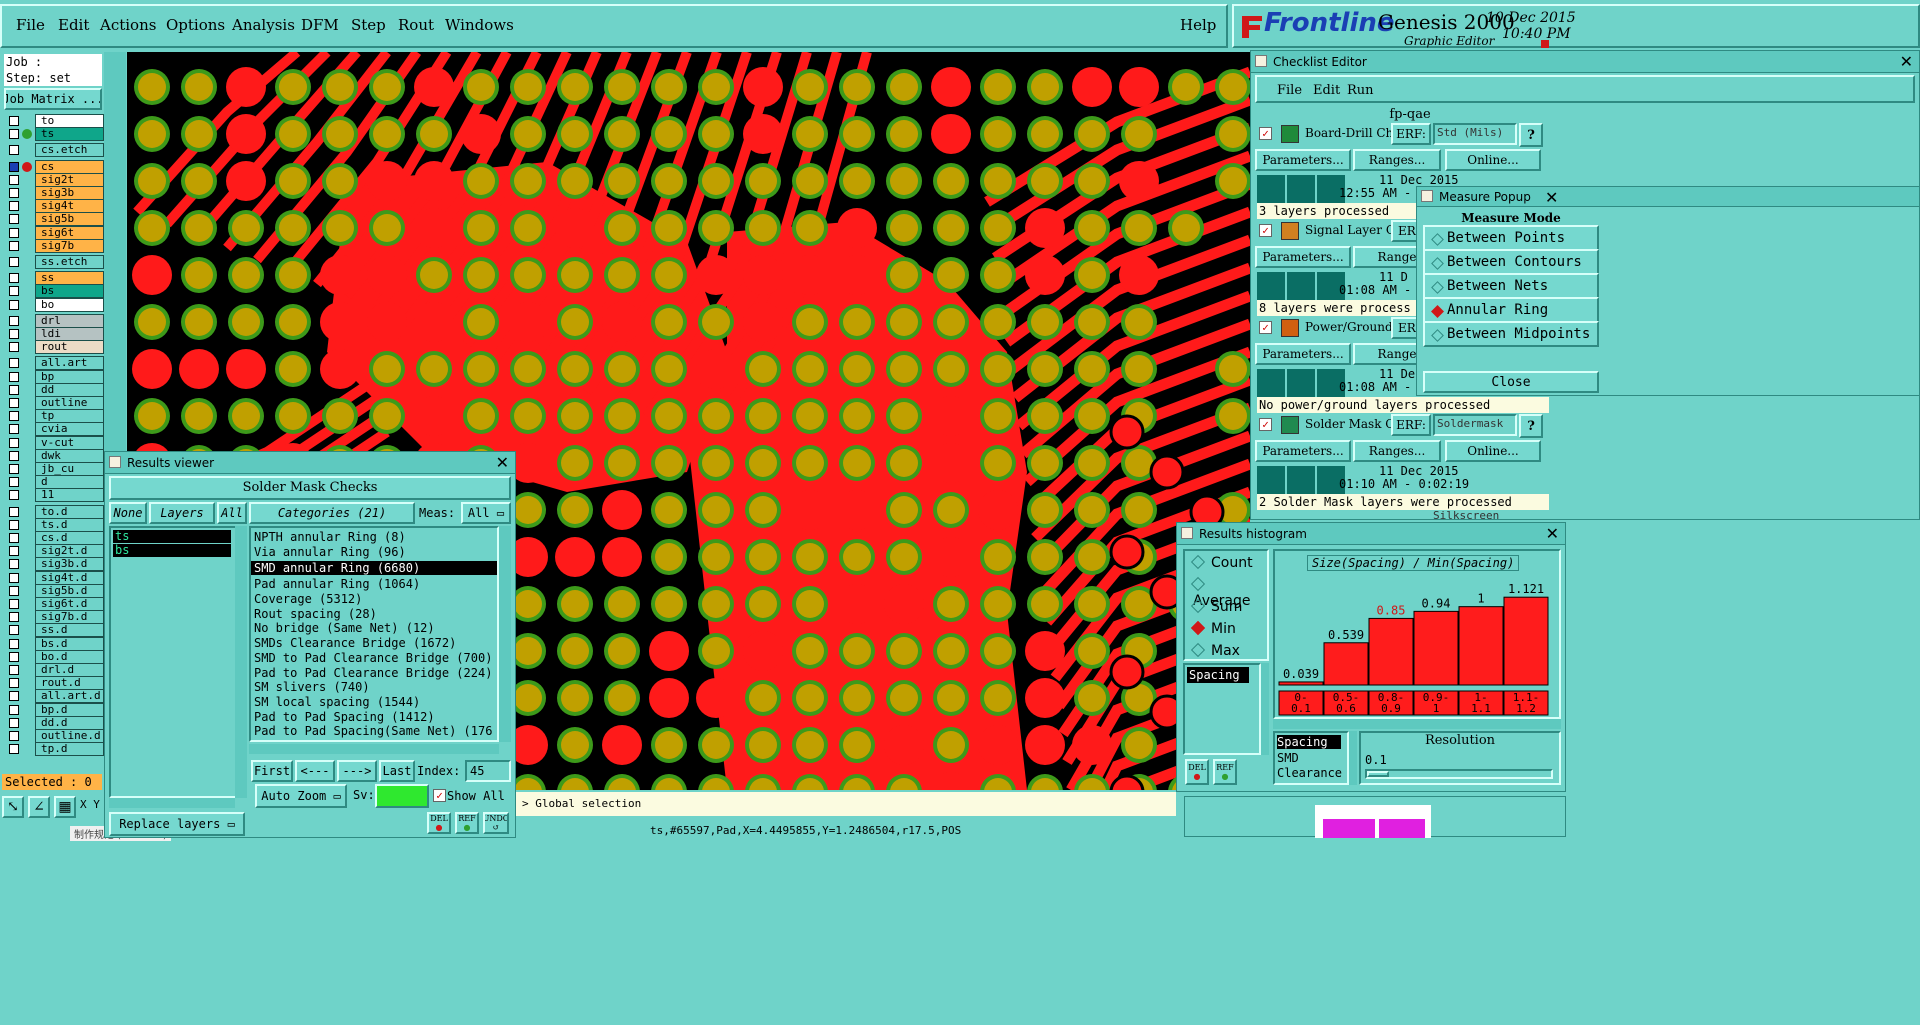  Describe the element at coordinates (69, 219) in the screenshot. I see `layer-name: sig5b` at that location.